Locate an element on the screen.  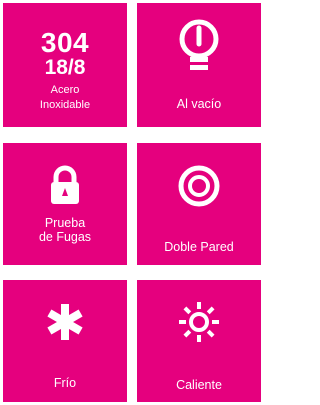
material-line-1: Acero is located at coordinates (65, 90).